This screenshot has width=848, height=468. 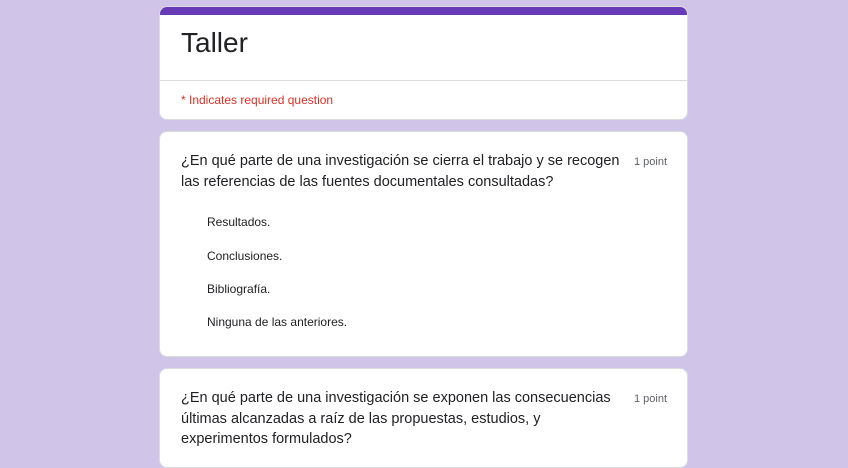 What do you see at coordinates (650, 162) in the screenshot?
I see `question-1-points: 1 point` at bounding box center [650, 162].